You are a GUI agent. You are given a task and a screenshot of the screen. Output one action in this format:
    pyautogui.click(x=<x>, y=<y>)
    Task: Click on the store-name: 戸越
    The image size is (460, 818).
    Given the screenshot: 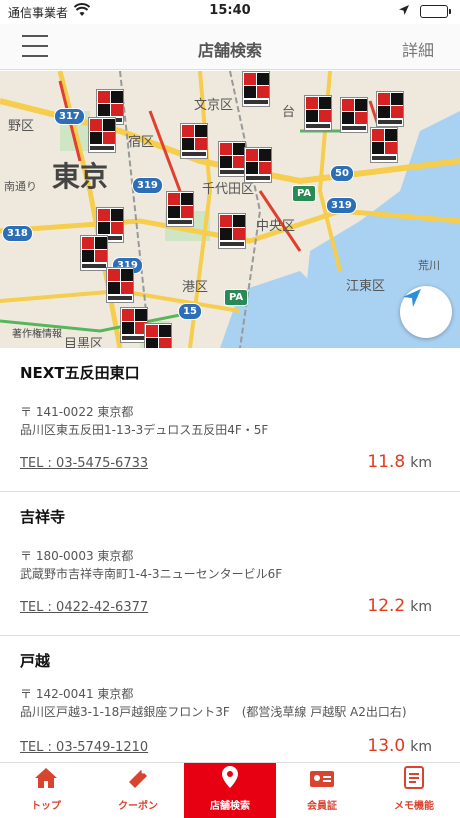 What is the action you would take?
    pyautogui.click(x=35, y=661)
    